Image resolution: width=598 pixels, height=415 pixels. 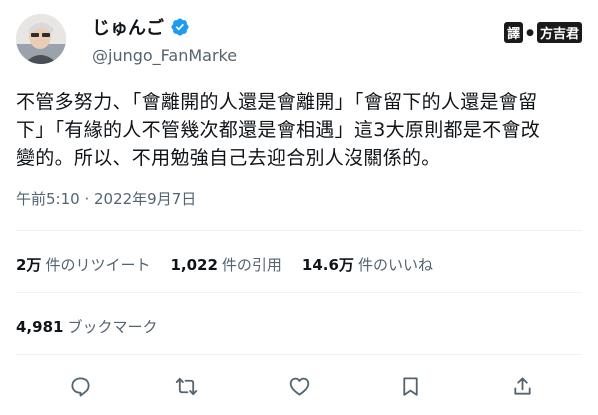 I want to click on like-button, so click(x=299, y=386).